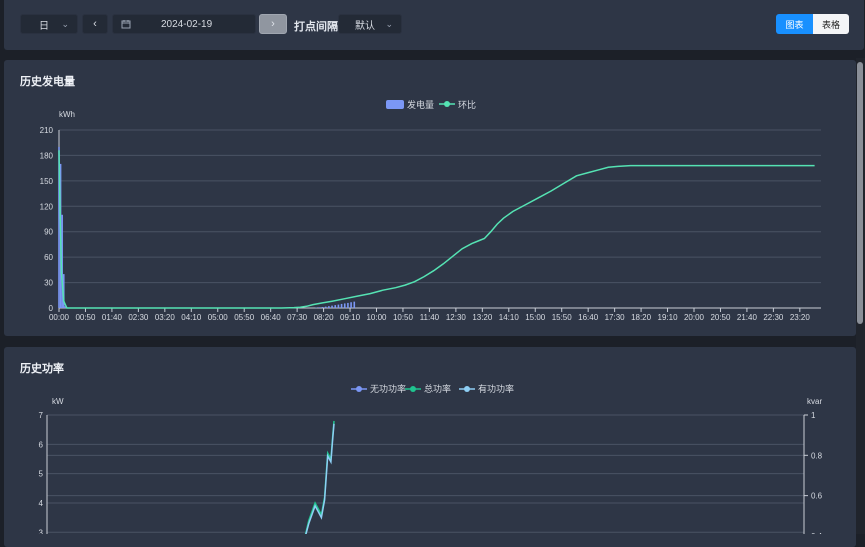 Image resolution: width=865 pixels, height=547 pixels. Describe the element at coordinates (860, 193) in the screenshot. I see `scrollbar-thumb` at that location.